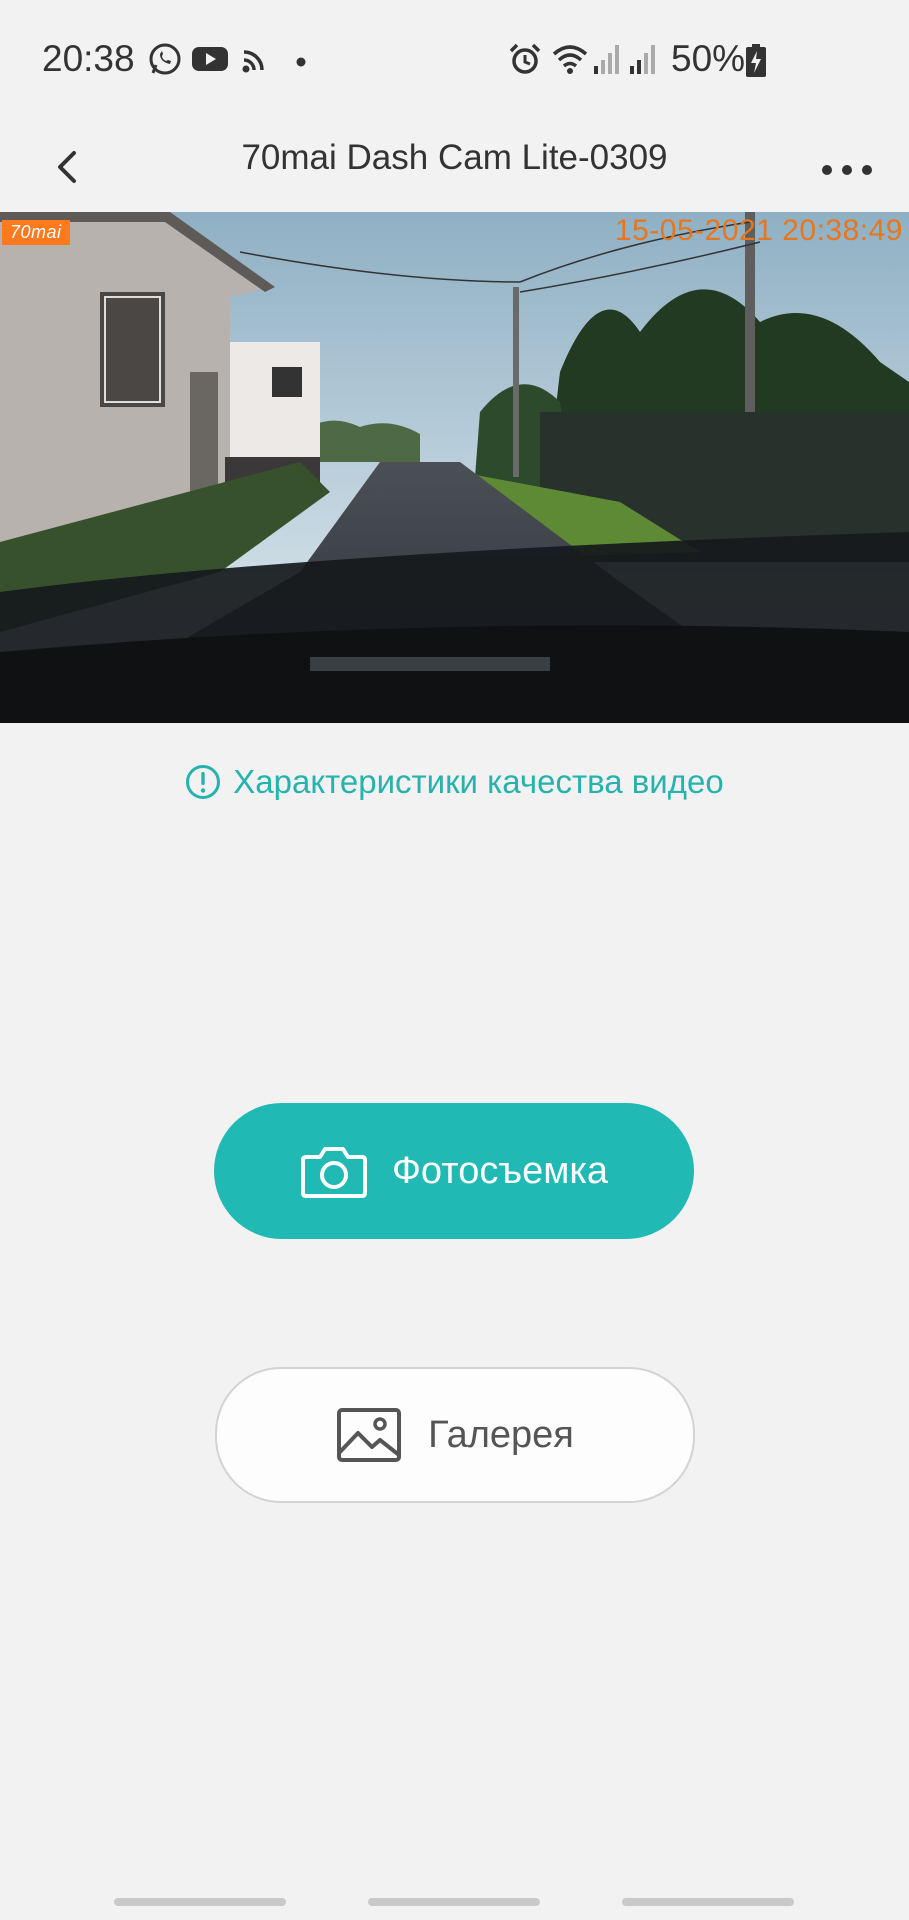 The height and width of the screenshot is (1920, 909). I want to click on info-circle-icon, so click(203, 782).